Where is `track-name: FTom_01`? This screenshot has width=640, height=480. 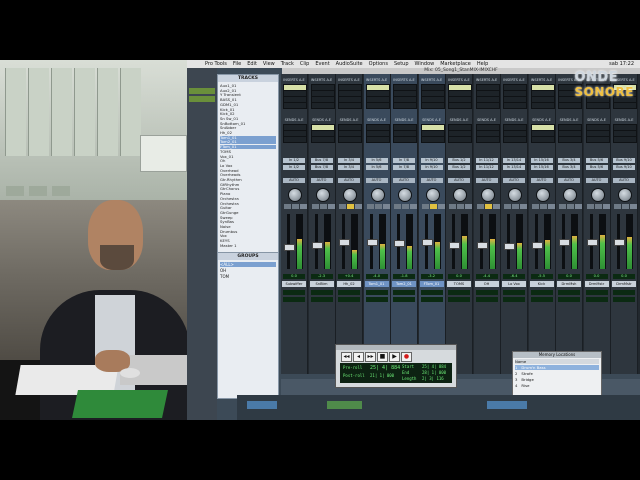
track-name: FTom_01 is located at coordinates (431, 284).